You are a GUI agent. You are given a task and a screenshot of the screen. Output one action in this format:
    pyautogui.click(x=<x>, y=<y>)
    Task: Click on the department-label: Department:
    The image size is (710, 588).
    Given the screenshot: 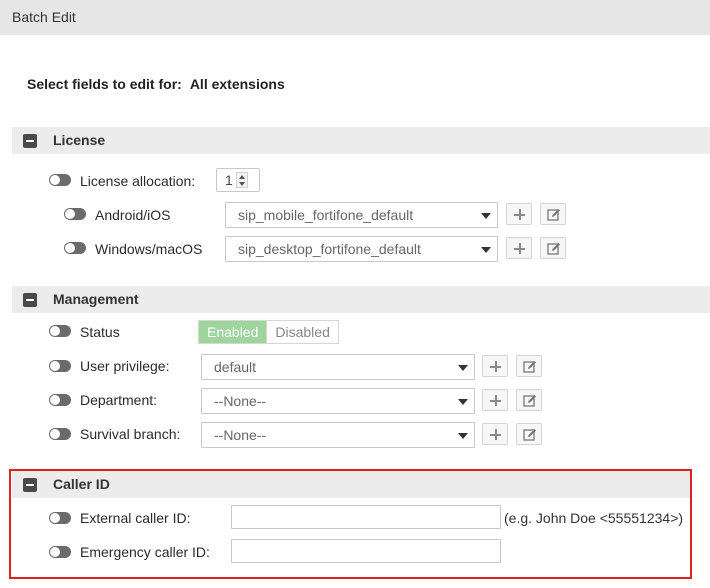 What is the action you would take?
    pyautogui.click(x=119, y=400)
    